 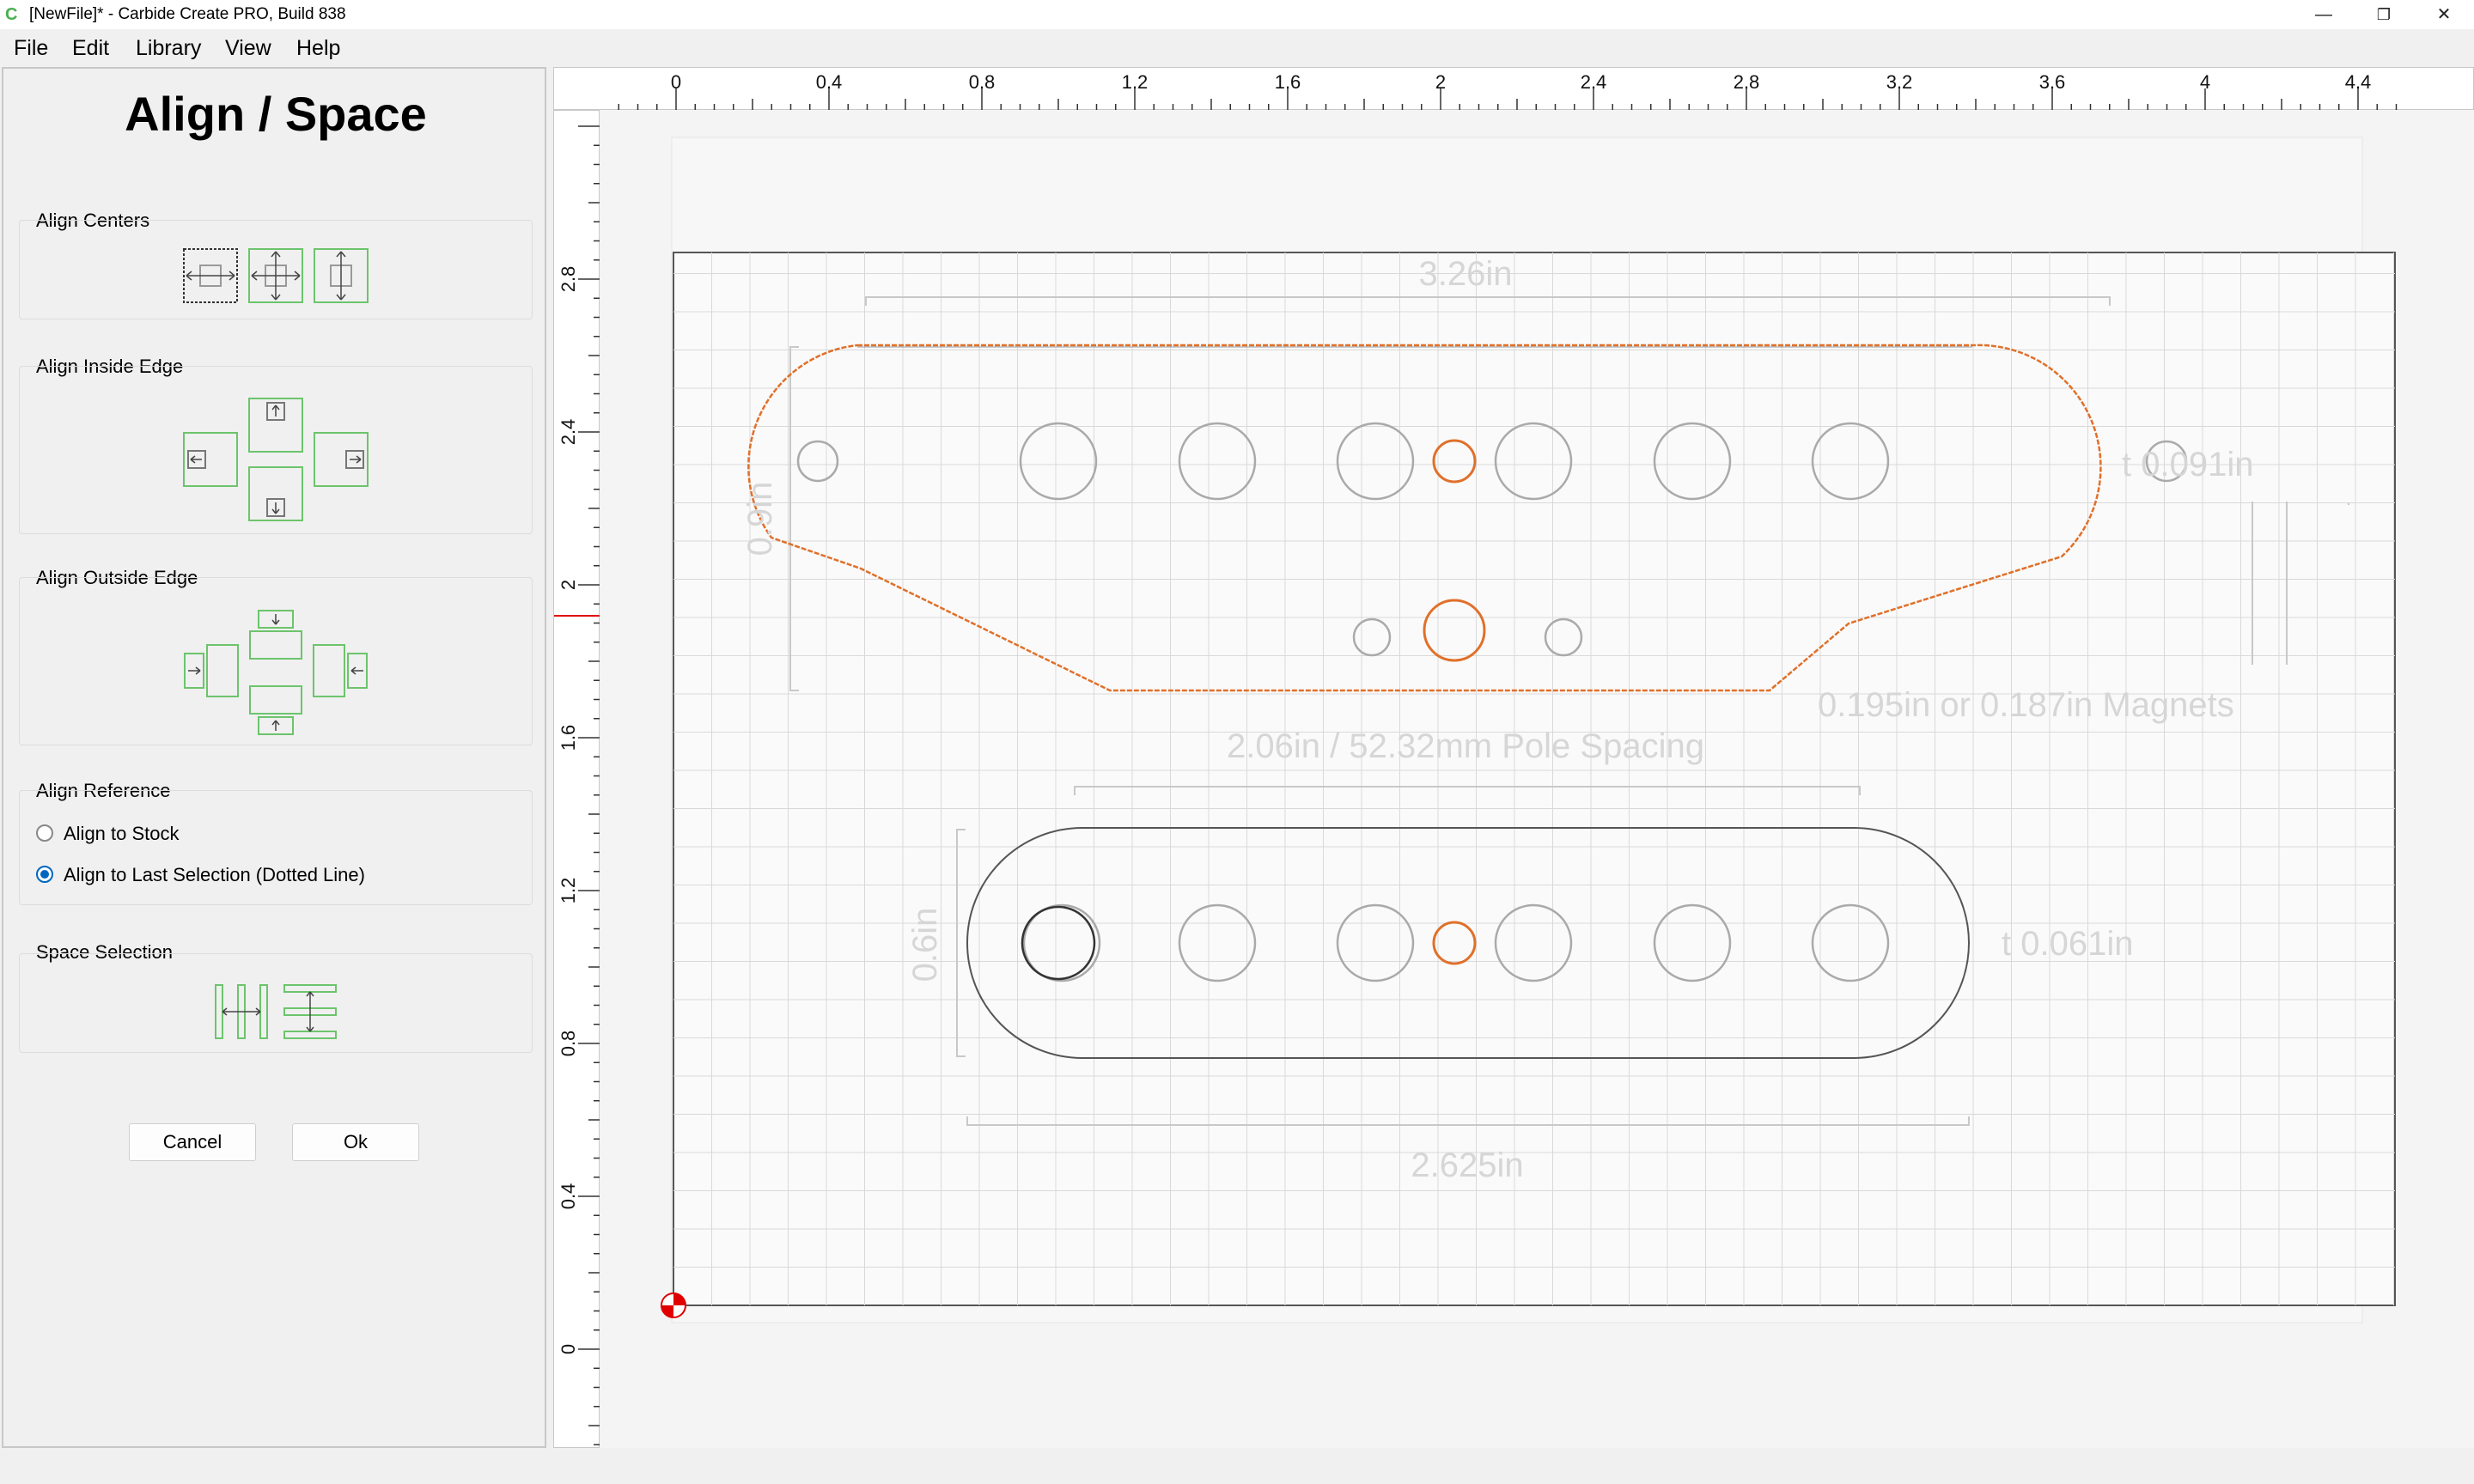 I want to click on align-outside-left-button, so click(x=215, y=671).